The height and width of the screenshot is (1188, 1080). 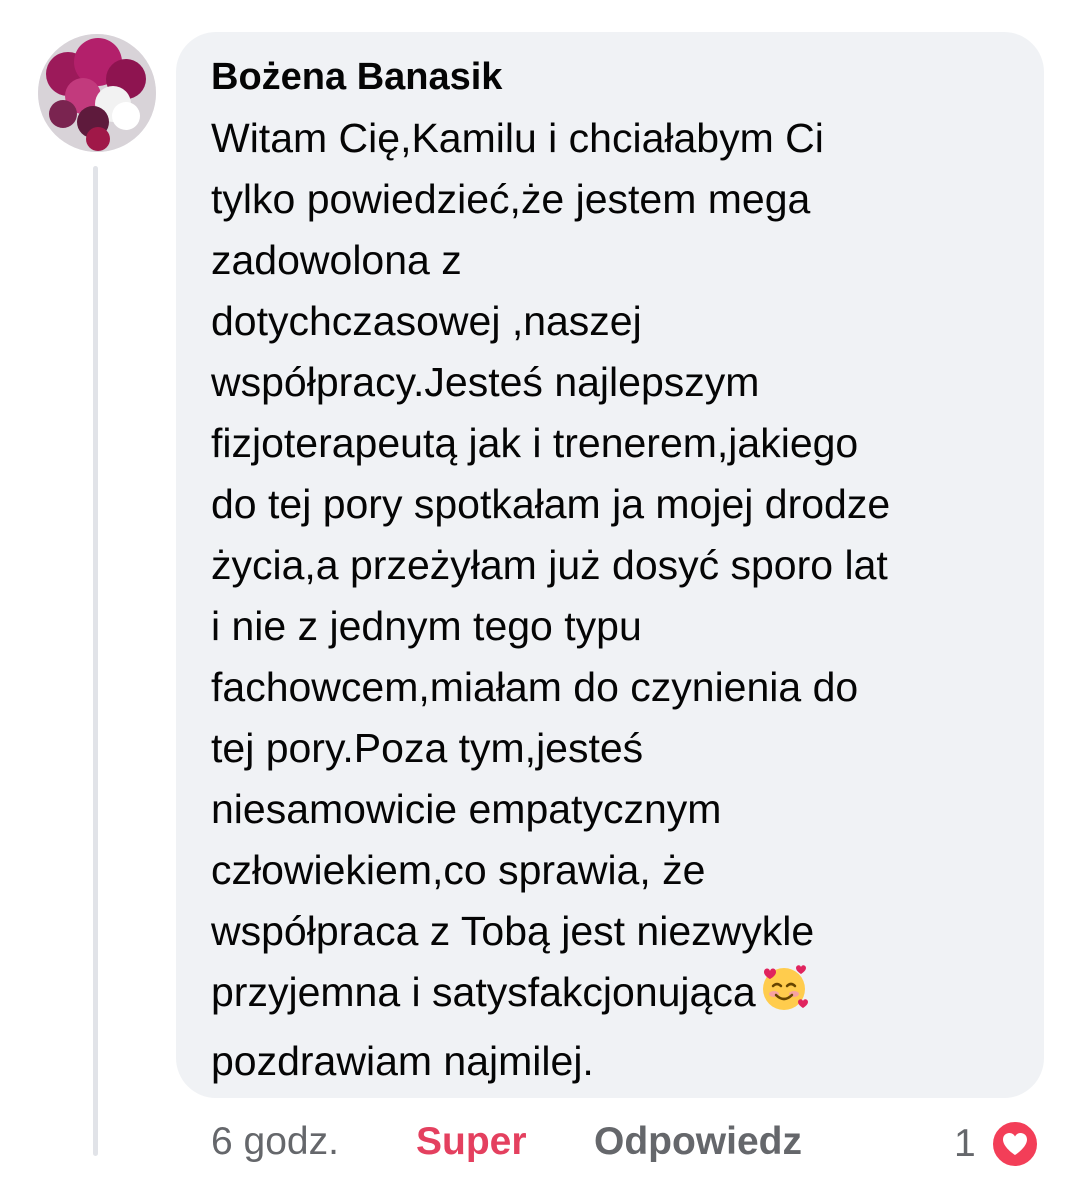 What do you see at coordinates (485, 382) in the screenshot?
I see `comment-line: współpracy.Jesteś najlepszym` at bounding box center [485, 382].